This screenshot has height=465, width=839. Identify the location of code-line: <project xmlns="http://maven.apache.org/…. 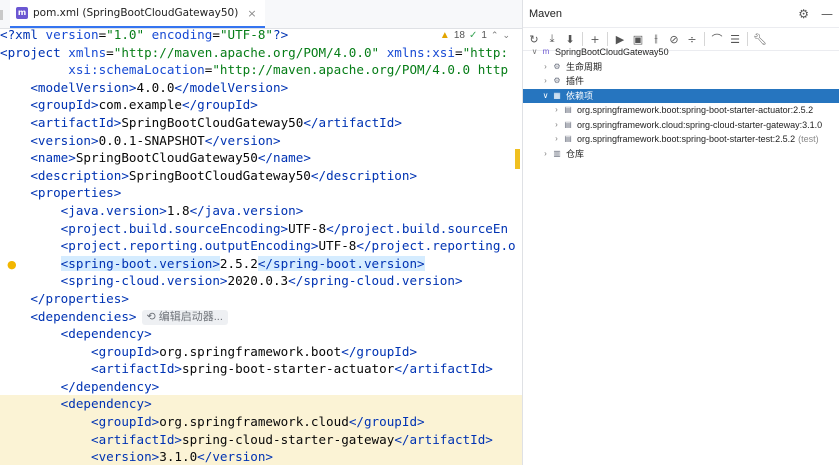
(261, 53).